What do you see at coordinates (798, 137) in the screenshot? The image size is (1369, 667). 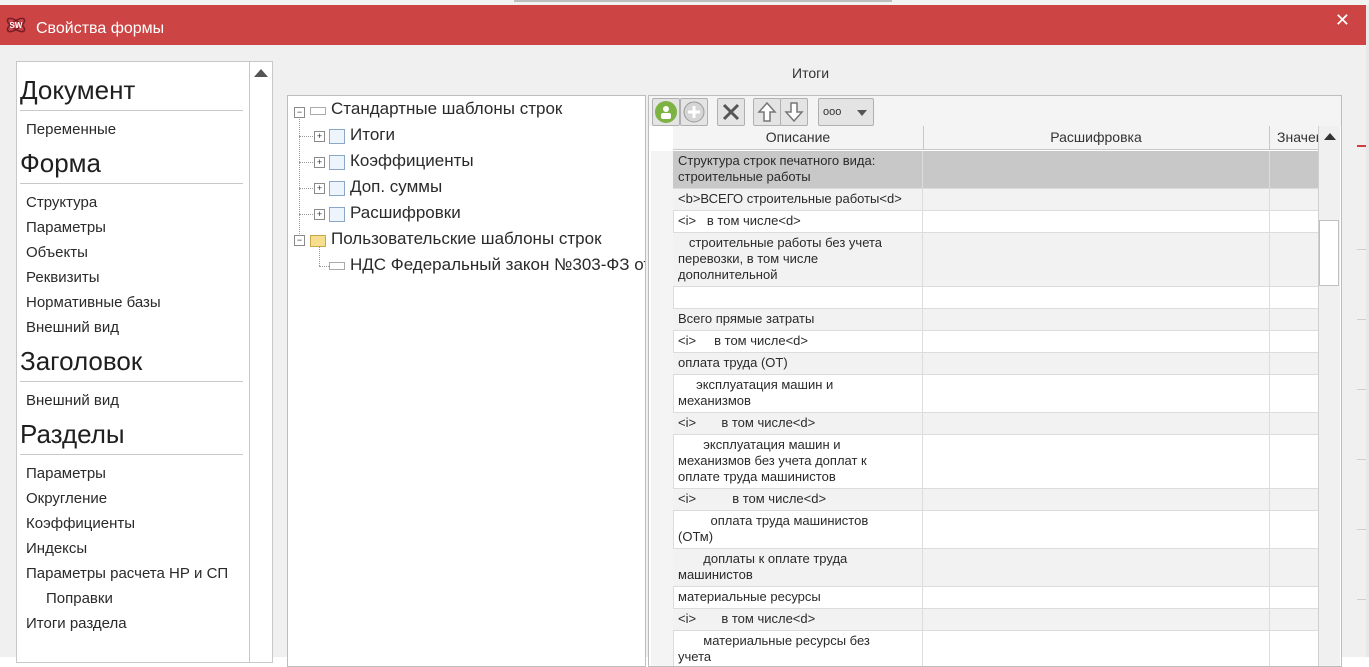 I see `column-header-description: Описание` at bounding box center [798, 137].